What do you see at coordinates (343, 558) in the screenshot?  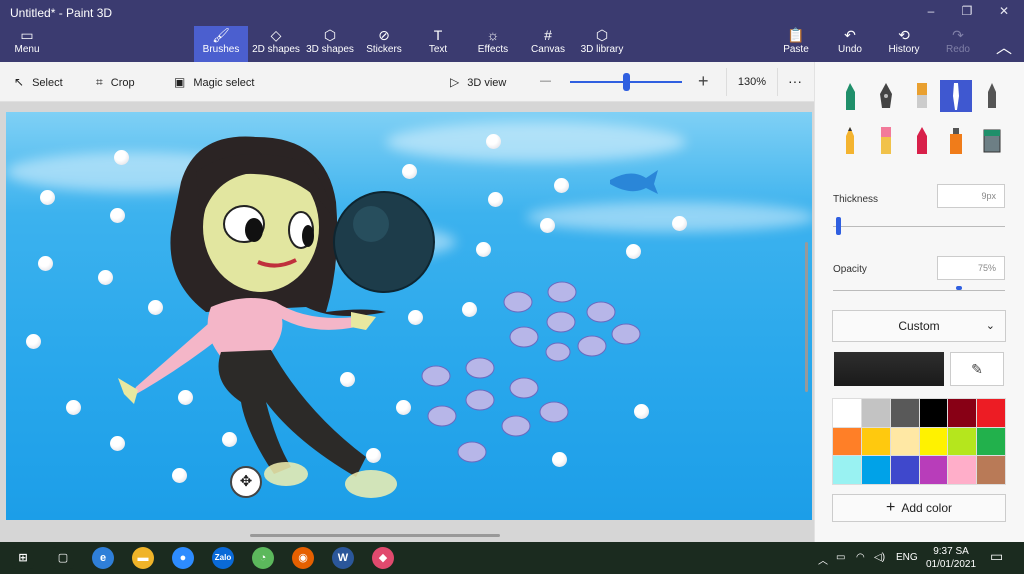 I see `word-icon: W` at bounding box center [343, 558].